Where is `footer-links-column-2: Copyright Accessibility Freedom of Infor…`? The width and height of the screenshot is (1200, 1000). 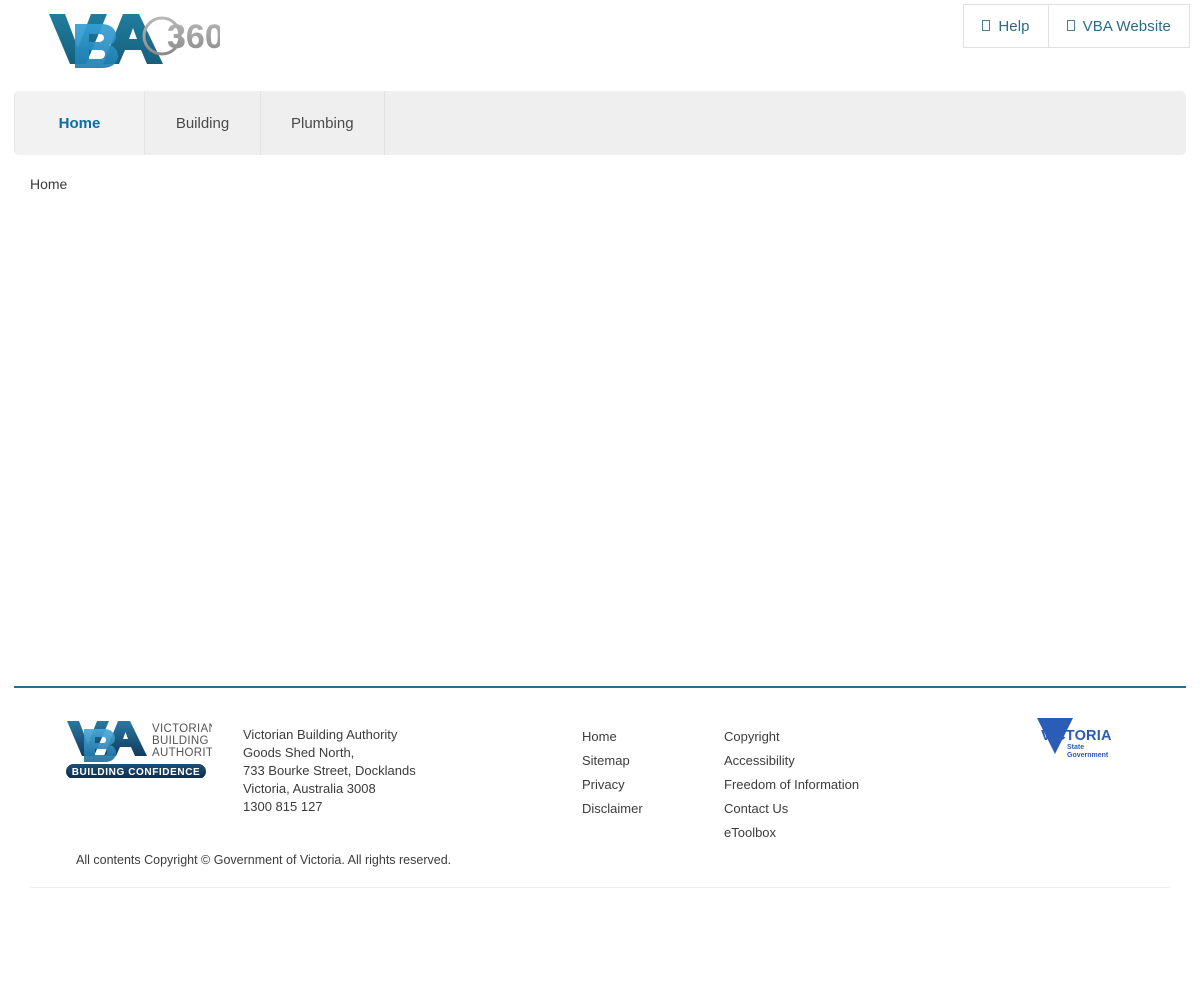 footer-links-column-2: Copyright Accessibility Freedom of Infor… is located at coordinates (791, 785).